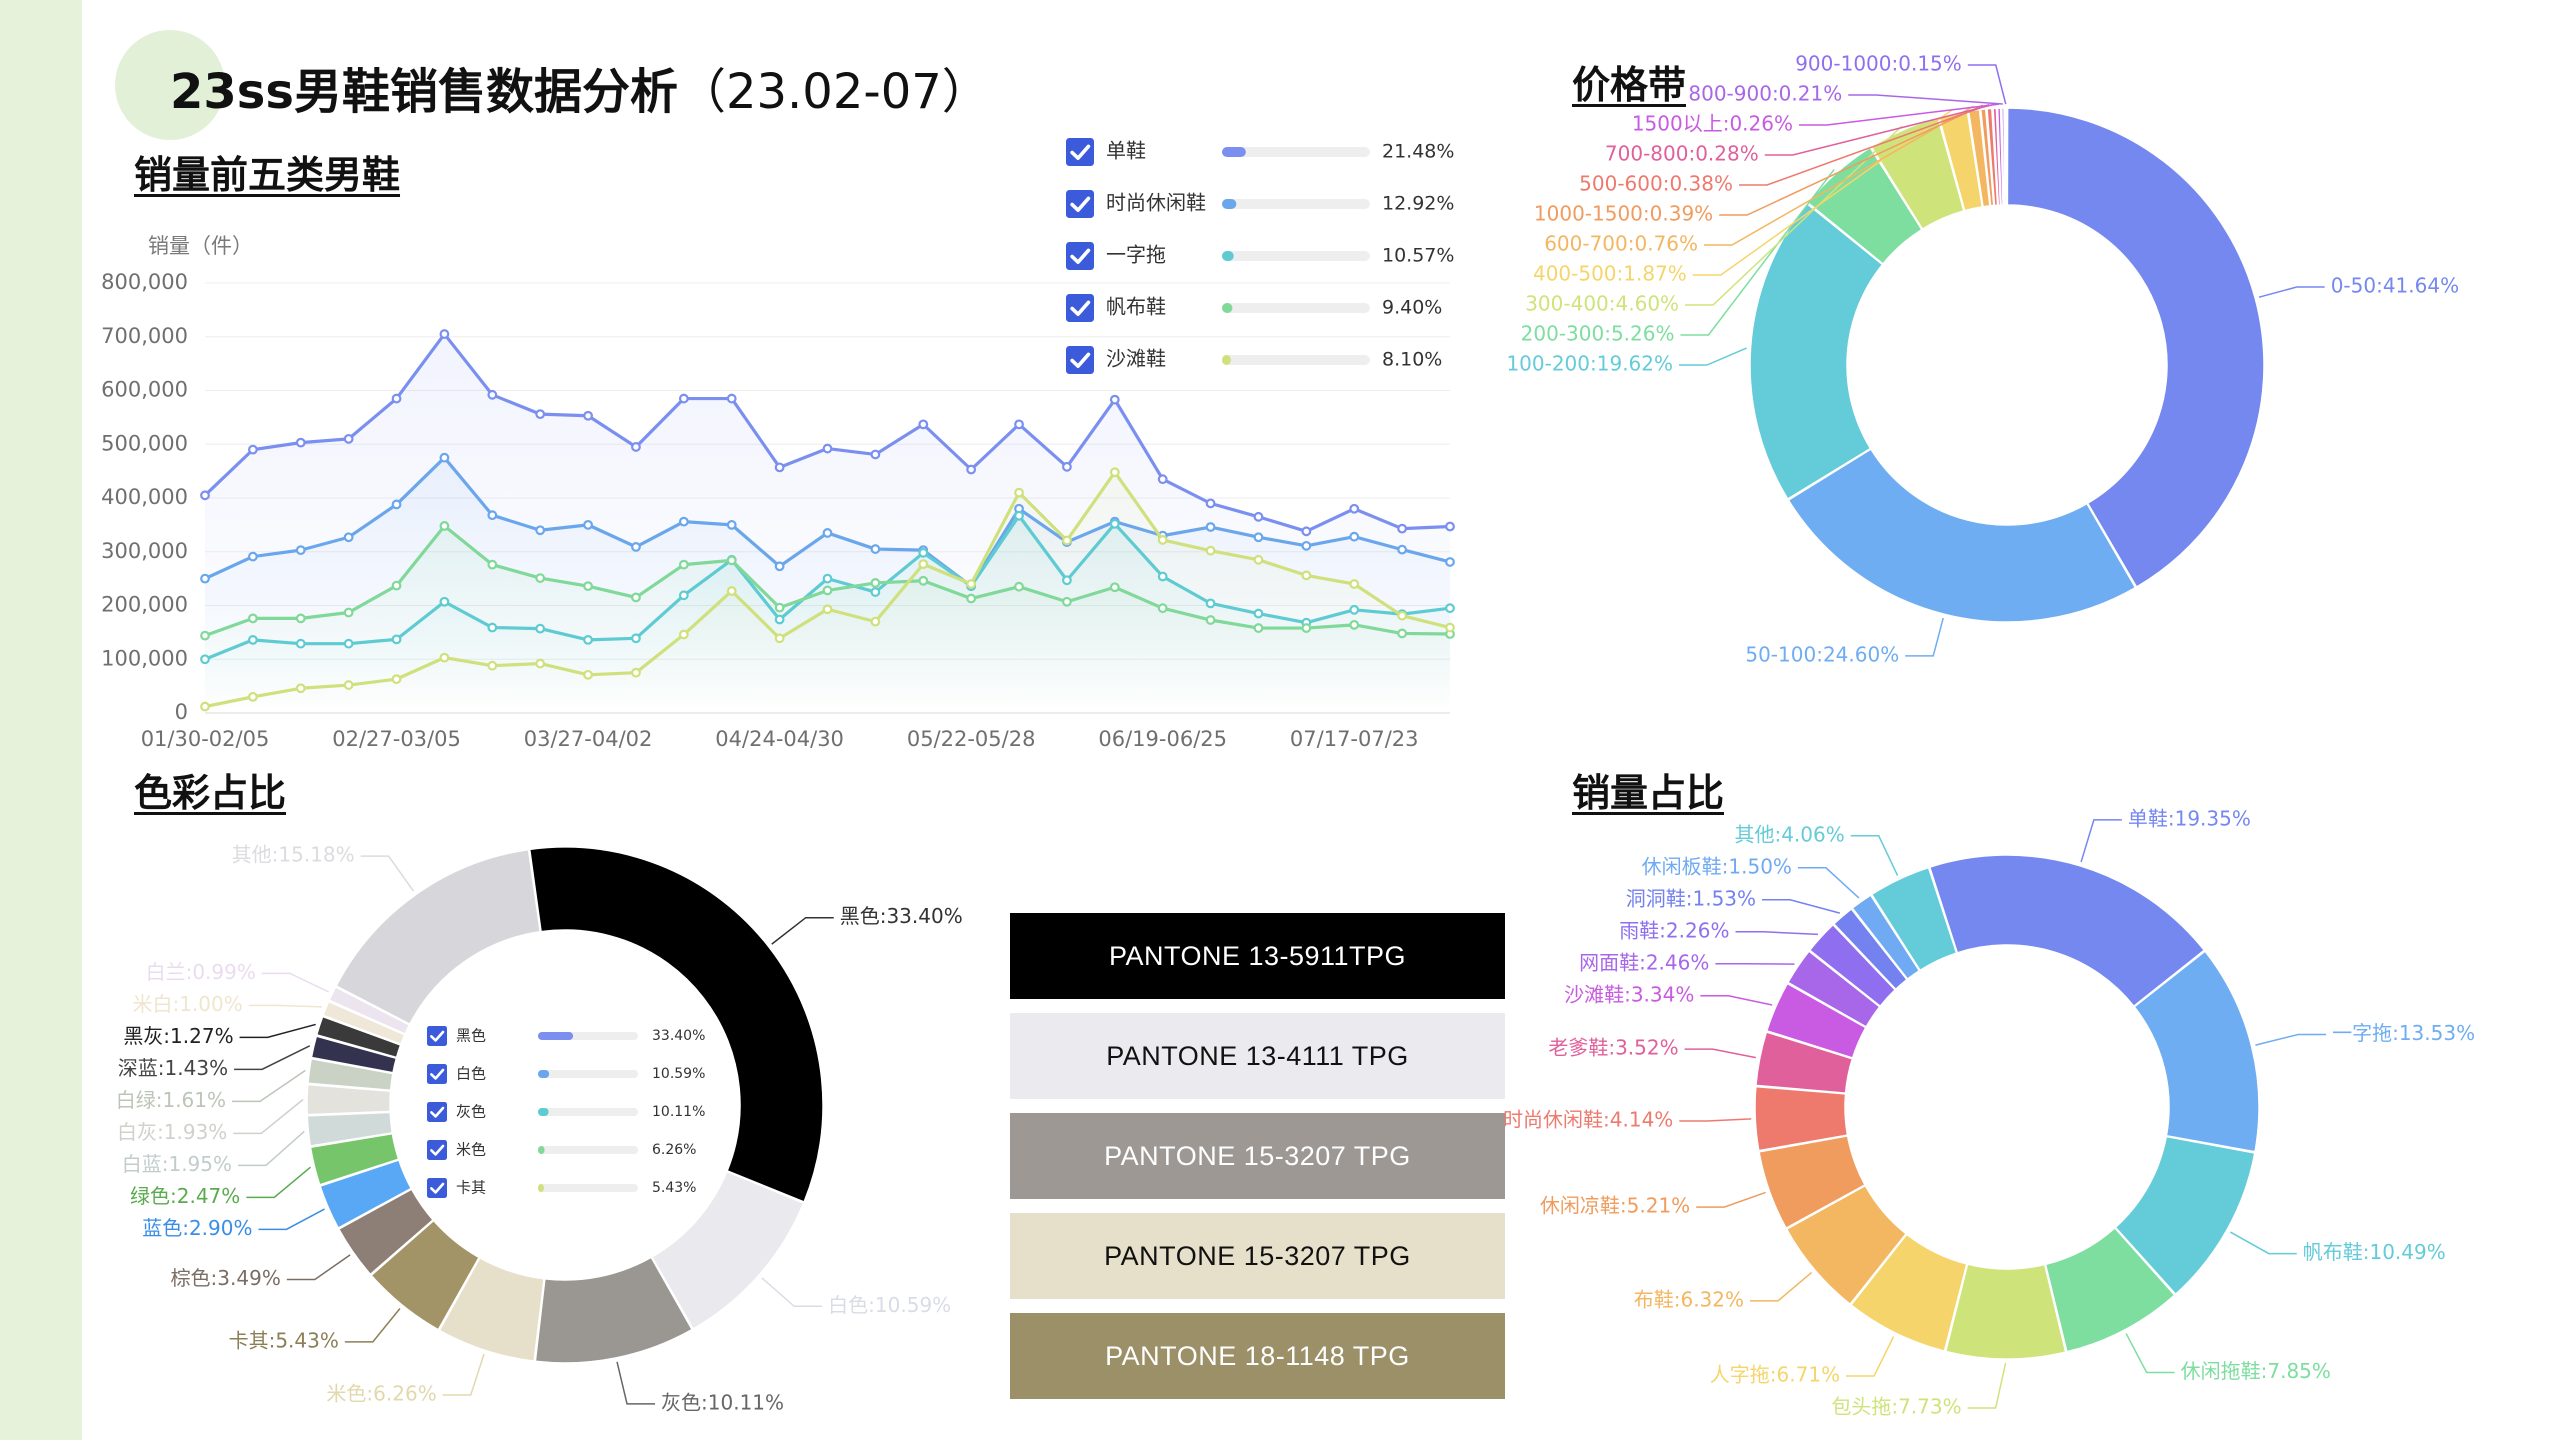  What do you see at coordinates (2189, 818) in the screenshot?
I see `slice-label: 单鞋:19.35%` at bounding box center [2189, 818].